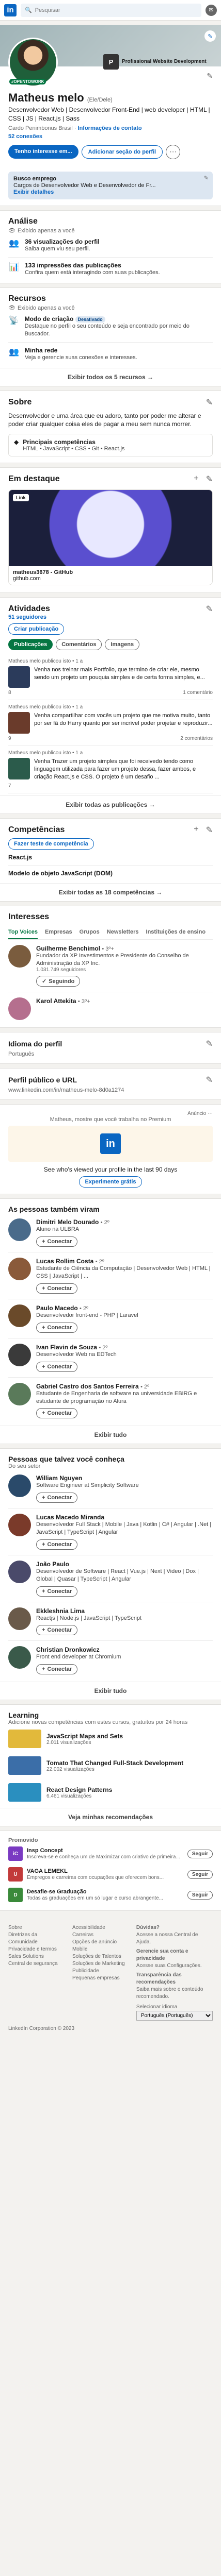 This screenshot has width=221, height=2576. What do you see at coordinates (9, 786) in the screenshot?
I see `reactions-count: 7` at bounding box center [9, 786].